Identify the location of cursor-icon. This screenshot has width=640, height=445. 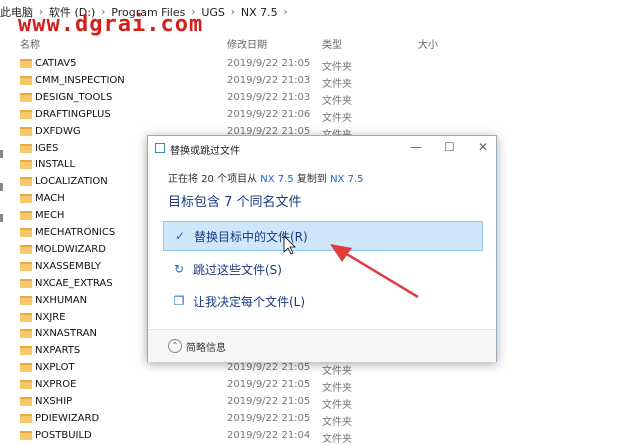
(289, 245).